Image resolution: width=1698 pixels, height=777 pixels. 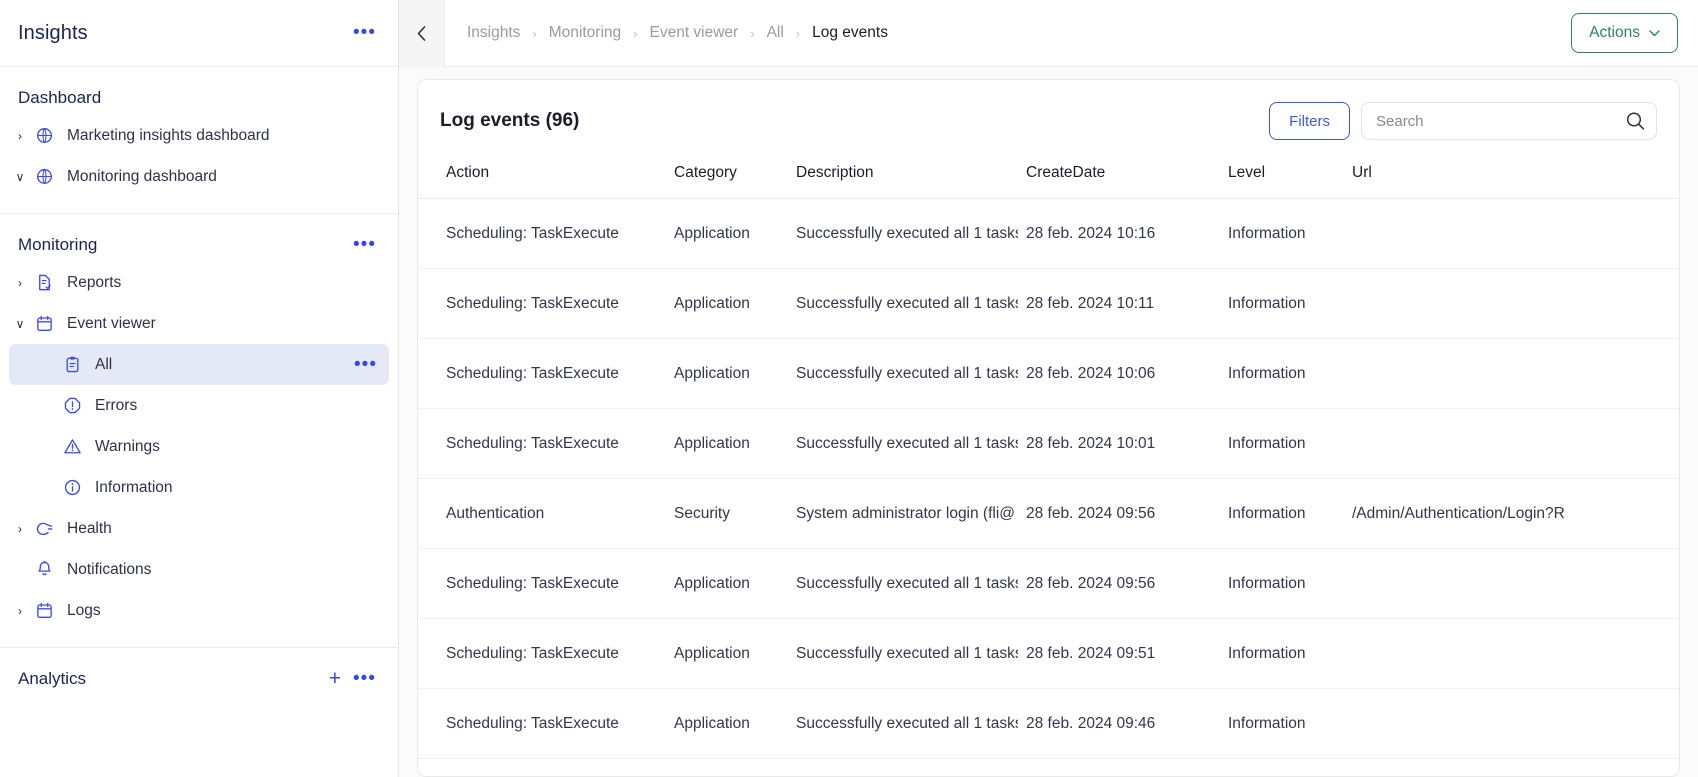 What do you see at coordinates (335, 678) in the screenshot?
I see `add-icon: +` at bounding box center [335, 678].